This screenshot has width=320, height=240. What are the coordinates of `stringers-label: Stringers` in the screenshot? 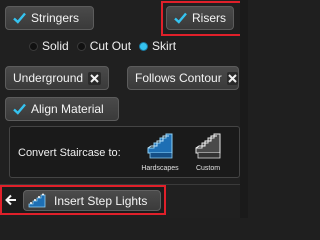 It's located at (55, 18).